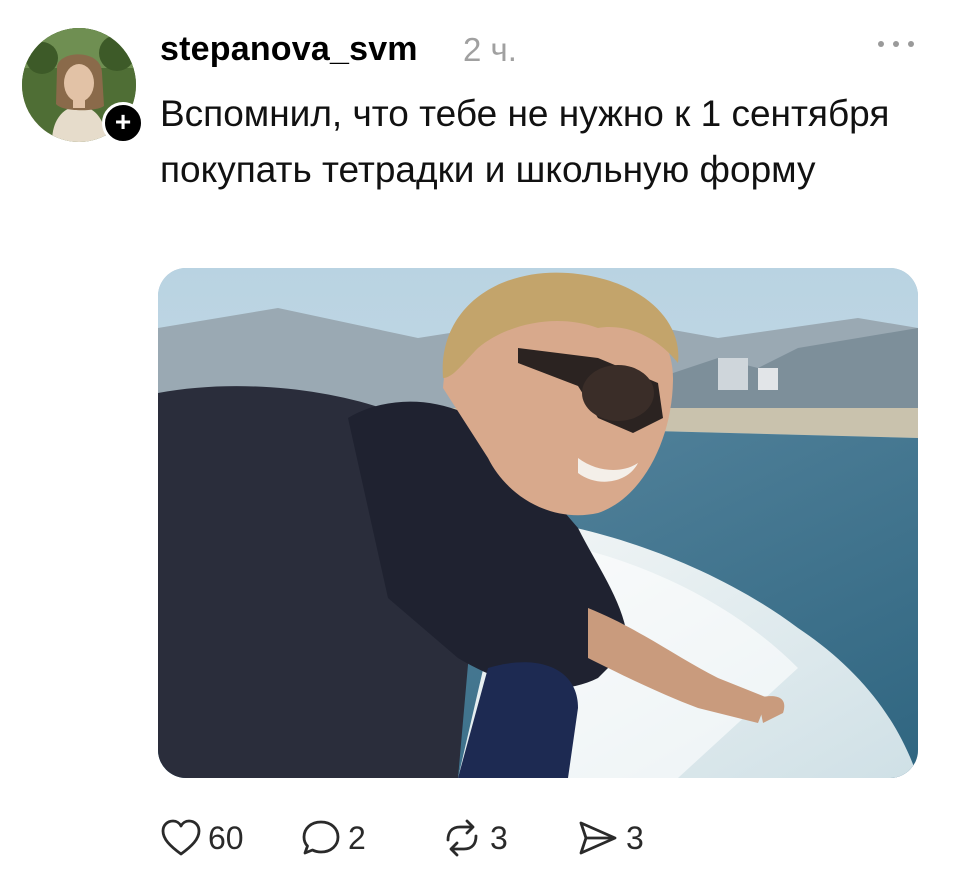  Describe the element at coordinates (226, 837) in the screenshot. I see `like-count: 60` at that location.